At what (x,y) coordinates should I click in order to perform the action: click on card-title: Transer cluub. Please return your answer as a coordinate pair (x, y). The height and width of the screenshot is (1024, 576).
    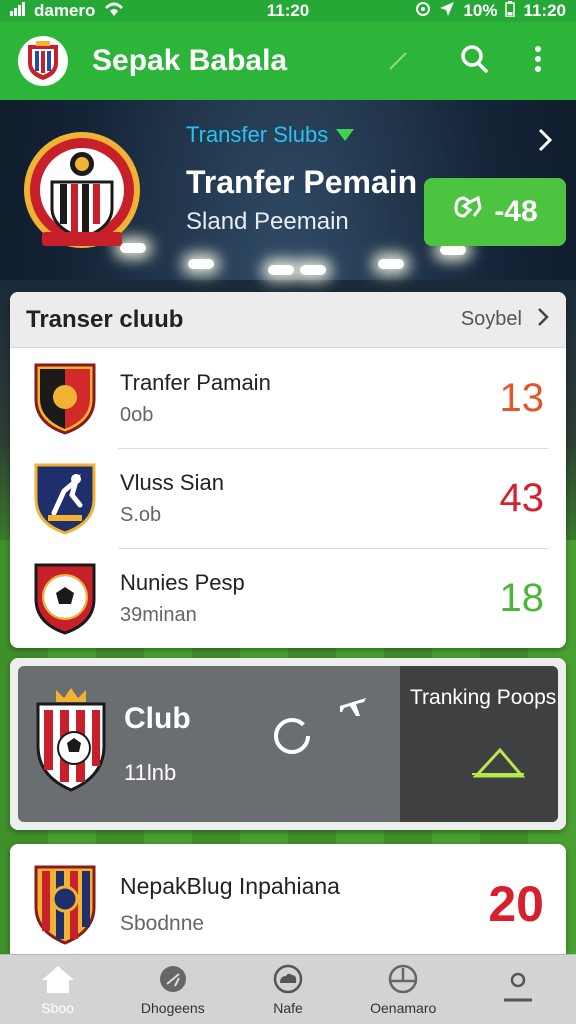
    Looking at the image, I should click on (105, 319).